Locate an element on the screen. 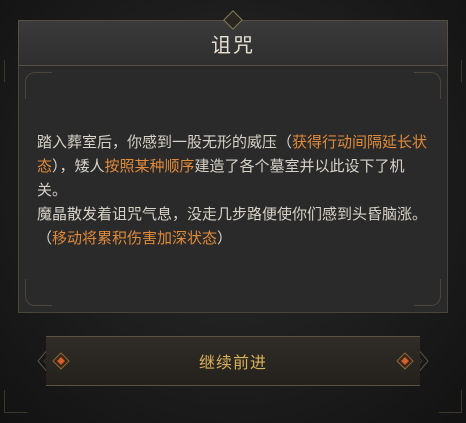  hint-highlight-order: 按照某种顺序 is located at coordinates (149, 166).